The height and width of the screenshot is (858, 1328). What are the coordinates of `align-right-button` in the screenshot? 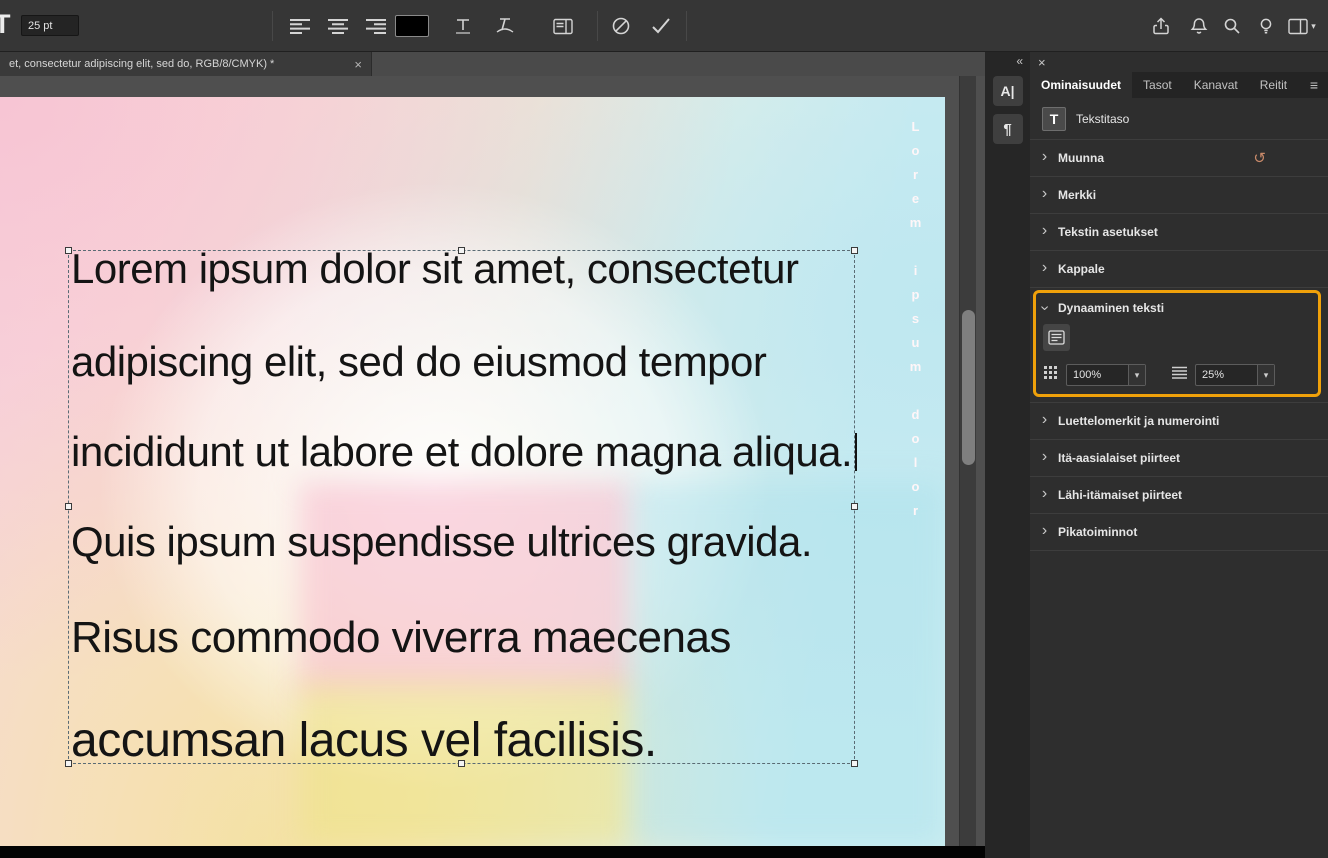 It's located at (376, 26).